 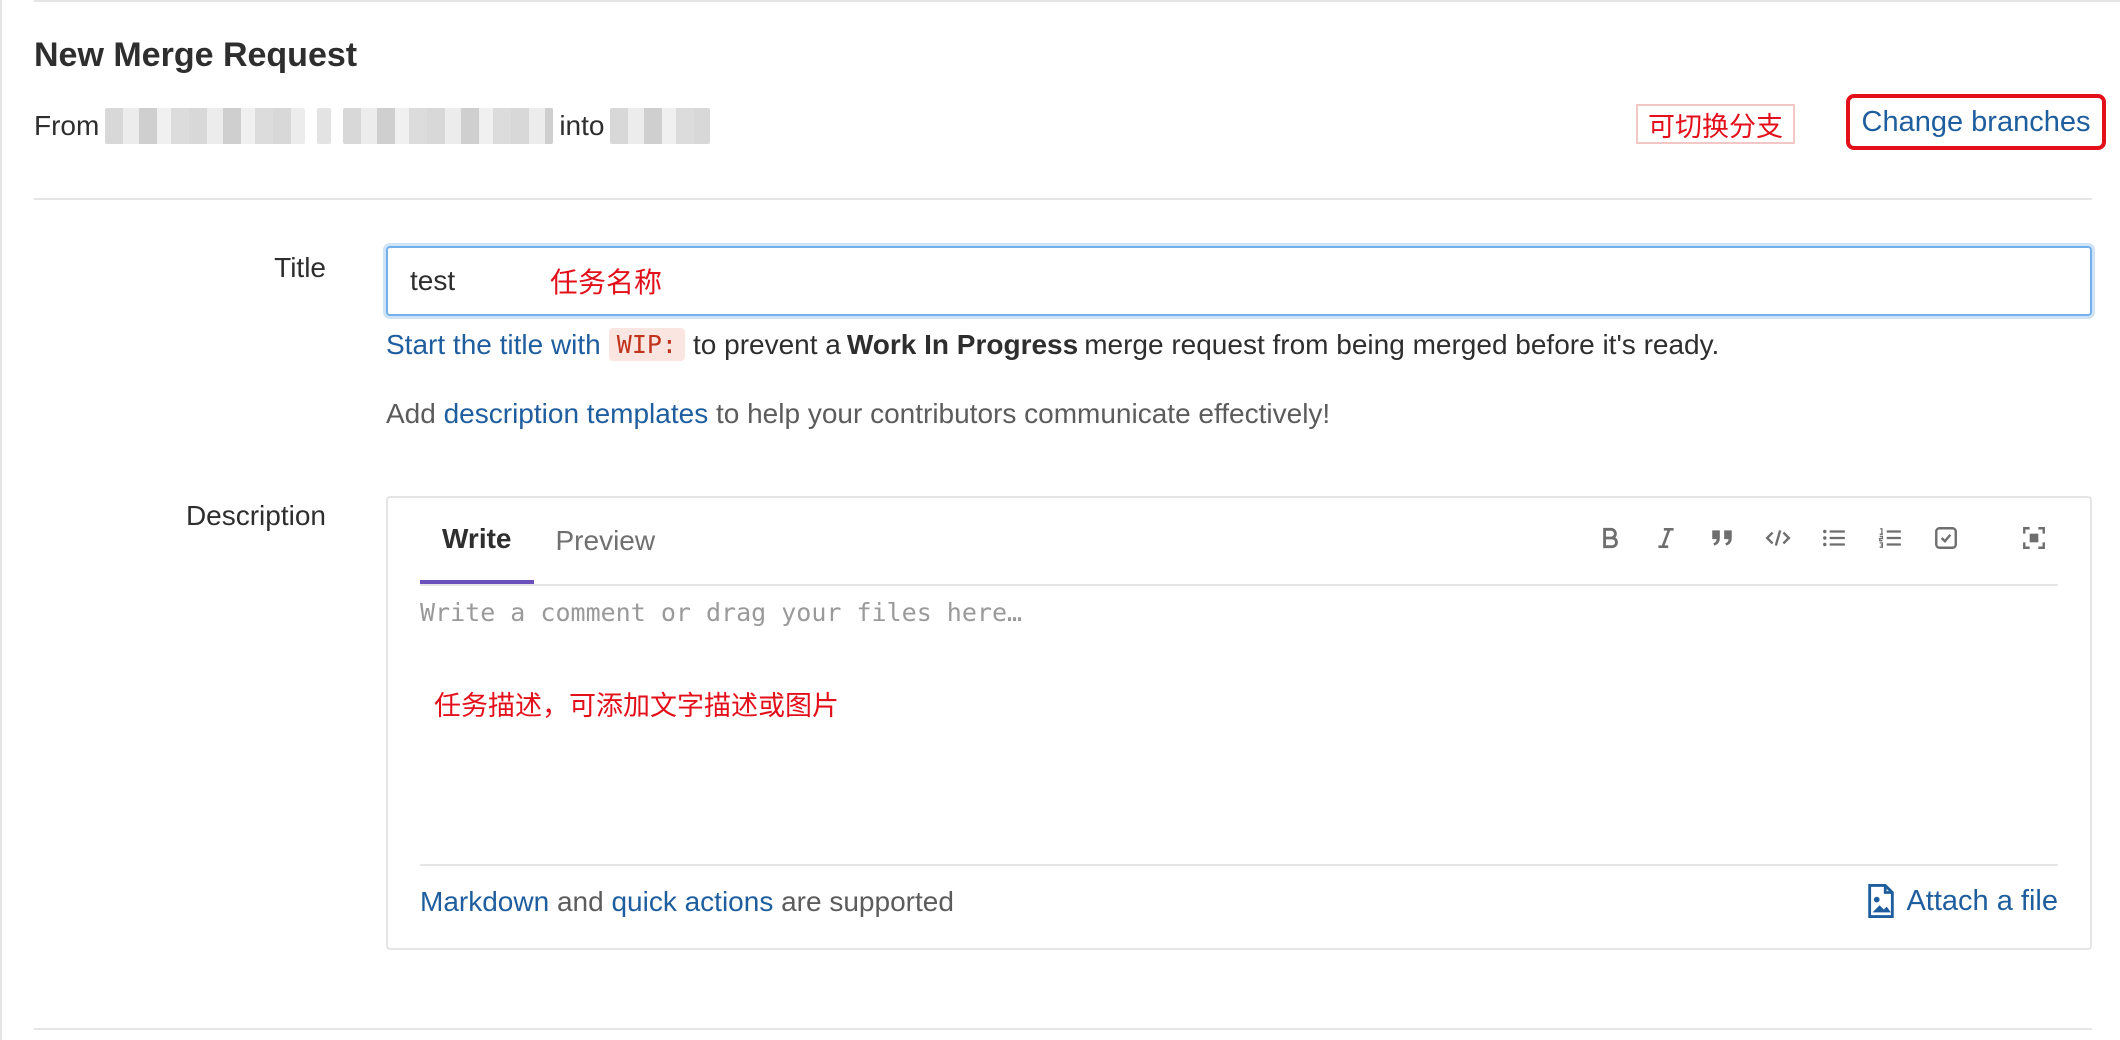 What do you see at coordinates (255, 515) in the screenshot?
I see `description-label: Description` at bounding box center [255, 515].